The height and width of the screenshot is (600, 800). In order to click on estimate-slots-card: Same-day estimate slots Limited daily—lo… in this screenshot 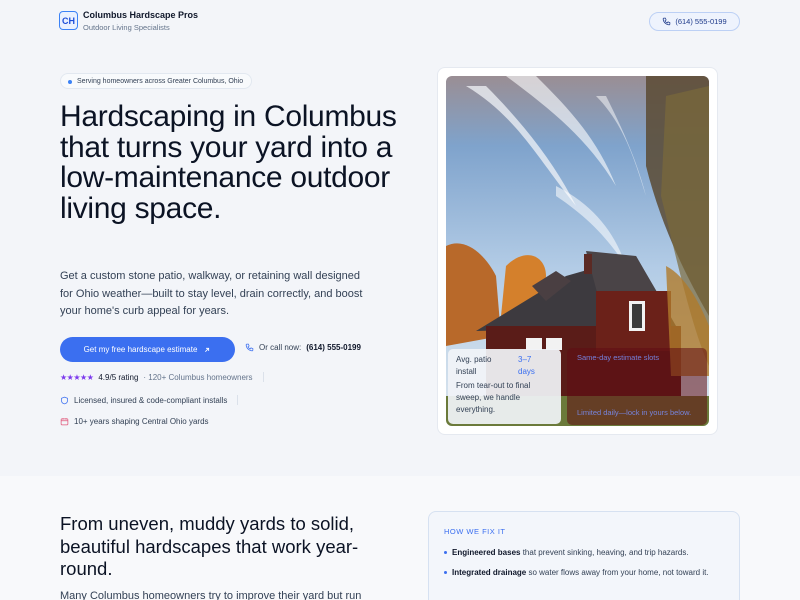, I will do `click(637, 386)`.